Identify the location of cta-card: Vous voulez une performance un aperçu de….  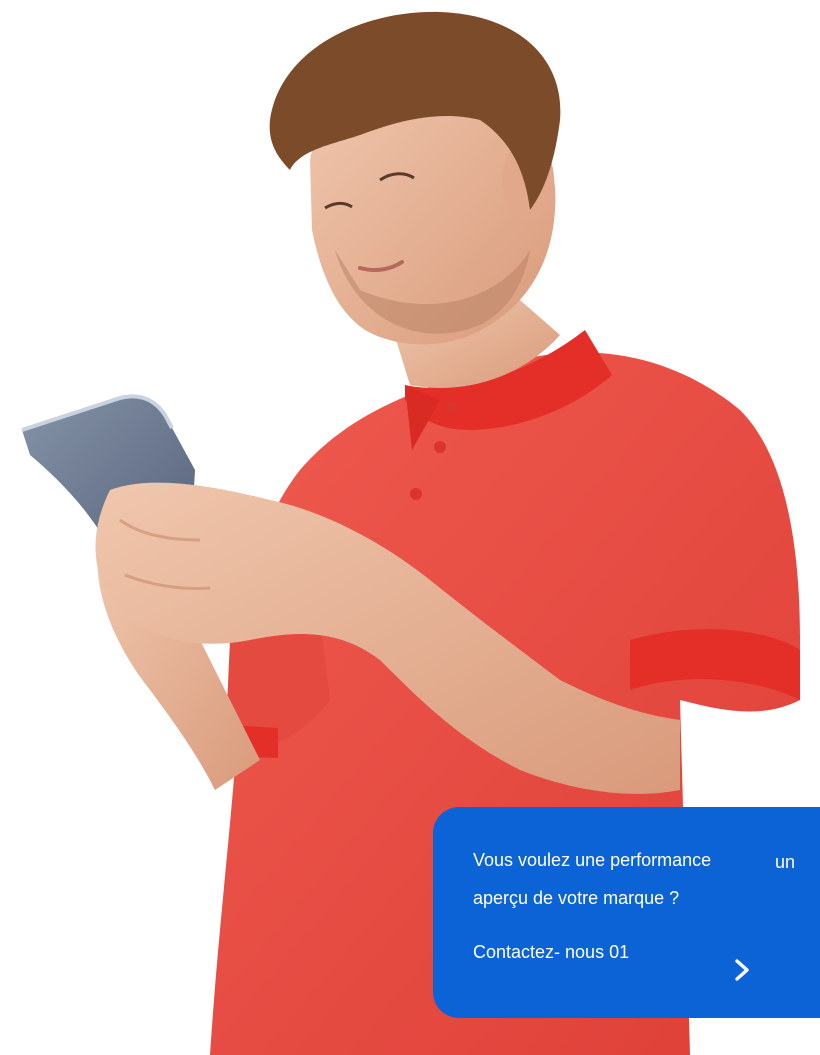
(626, 912).